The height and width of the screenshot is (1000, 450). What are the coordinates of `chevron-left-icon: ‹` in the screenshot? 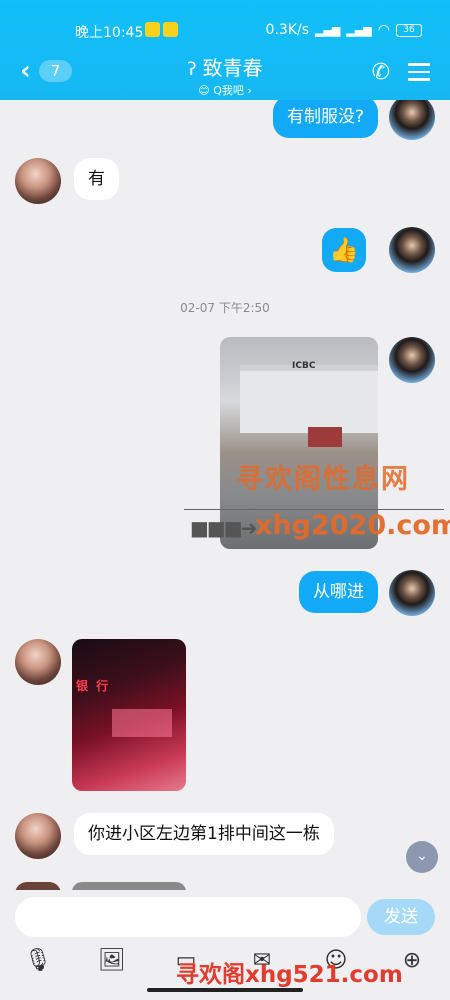 It's located at (25, 71).